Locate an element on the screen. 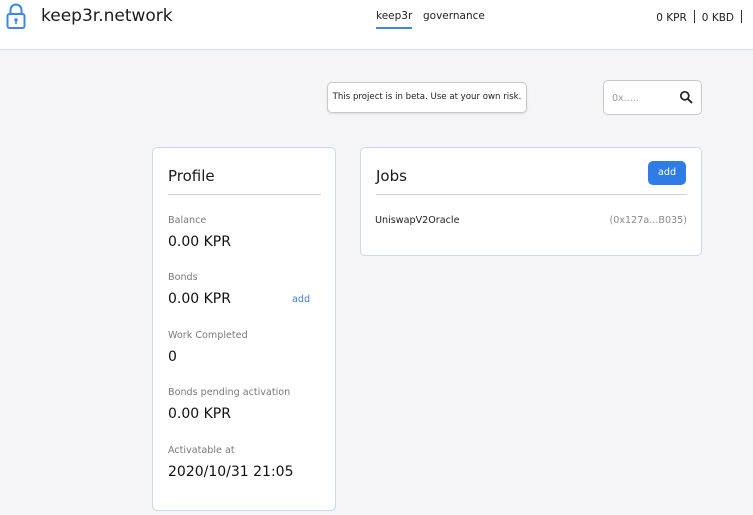  bonds-pending-label: Bonds pending activation is located at coordinates (229, 392).